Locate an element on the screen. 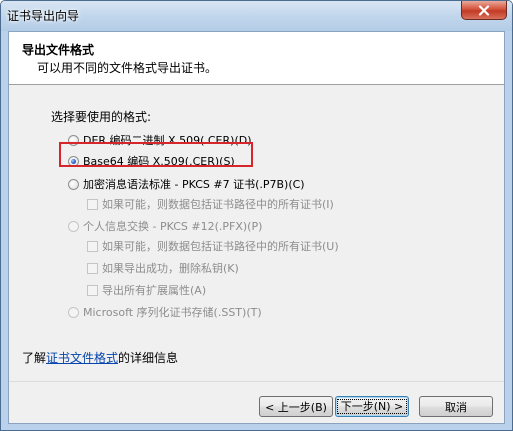 The image size is (513, 431). next-button-label: 下一步(N) > is located at coordinates (372, 406).